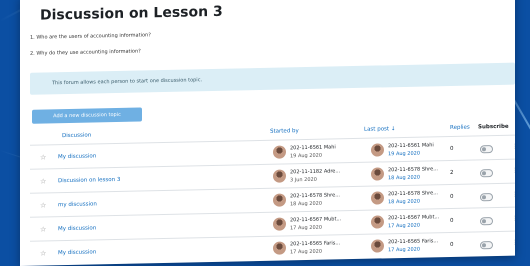 The height and width of the screenshot is (266, 530). What do you see at coordinates (452, 172) in the screenshot?
I see `replies-count: 2` at bounding box center [452, 172].